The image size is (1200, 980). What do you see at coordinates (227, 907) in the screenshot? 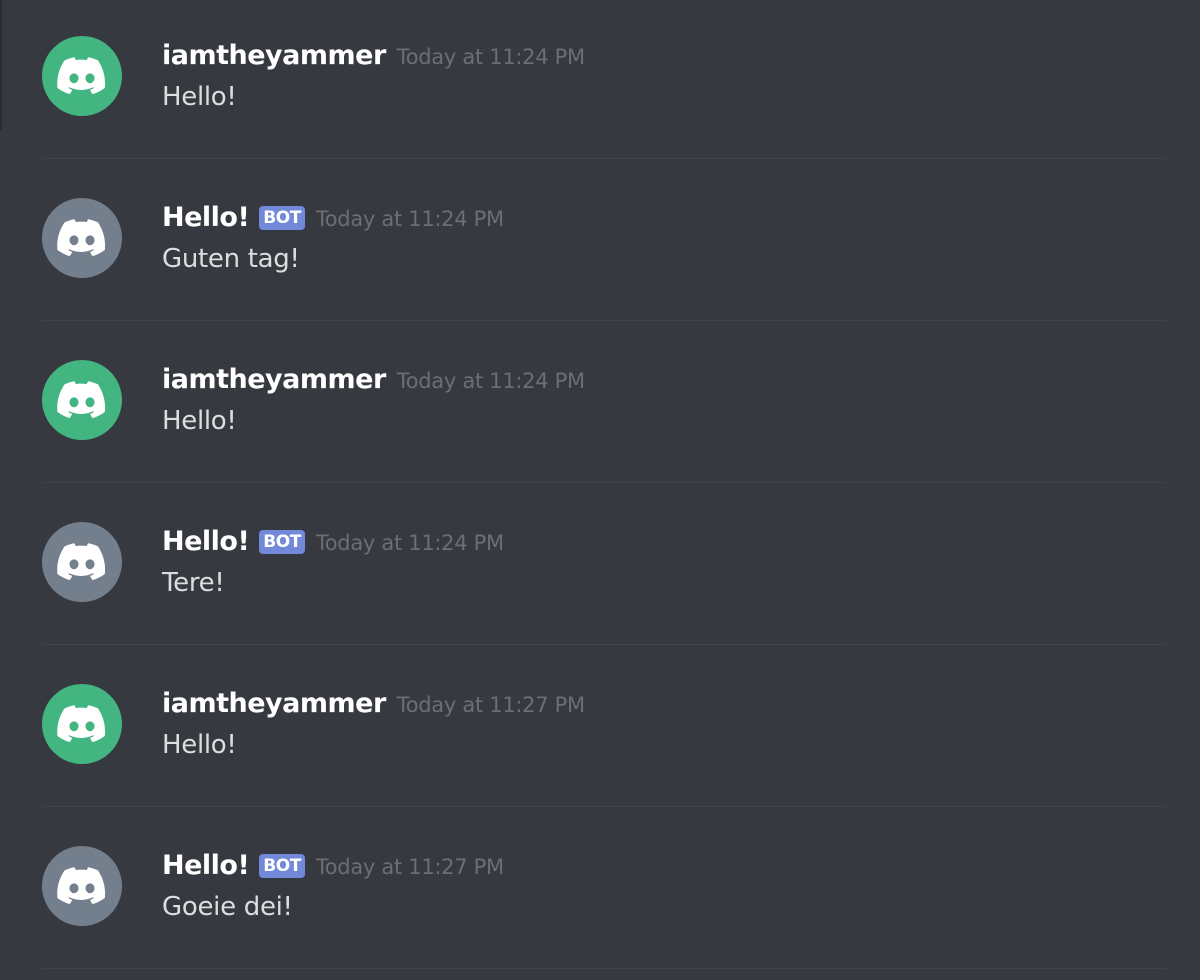
I see `message-content: Goeie dei!` at bounding box center [227, 907].